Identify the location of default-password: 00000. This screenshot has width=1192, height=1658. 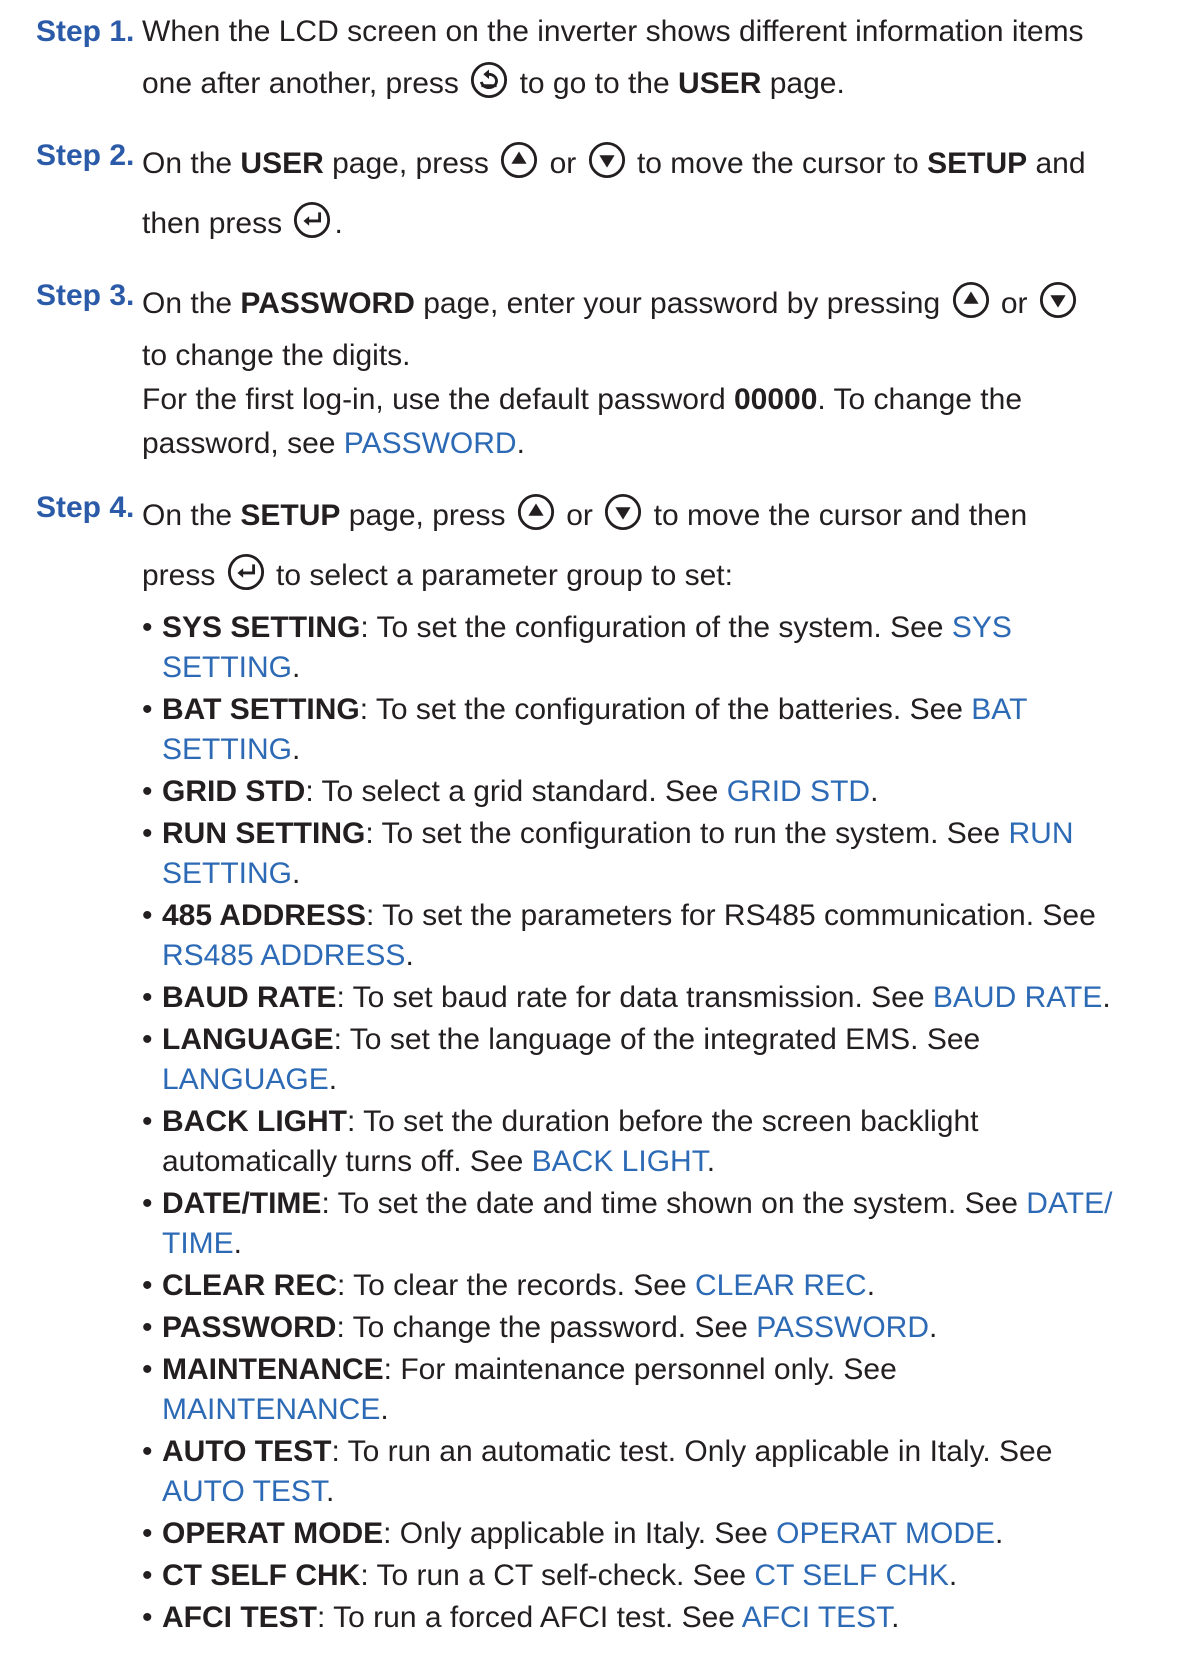
(775, 399).